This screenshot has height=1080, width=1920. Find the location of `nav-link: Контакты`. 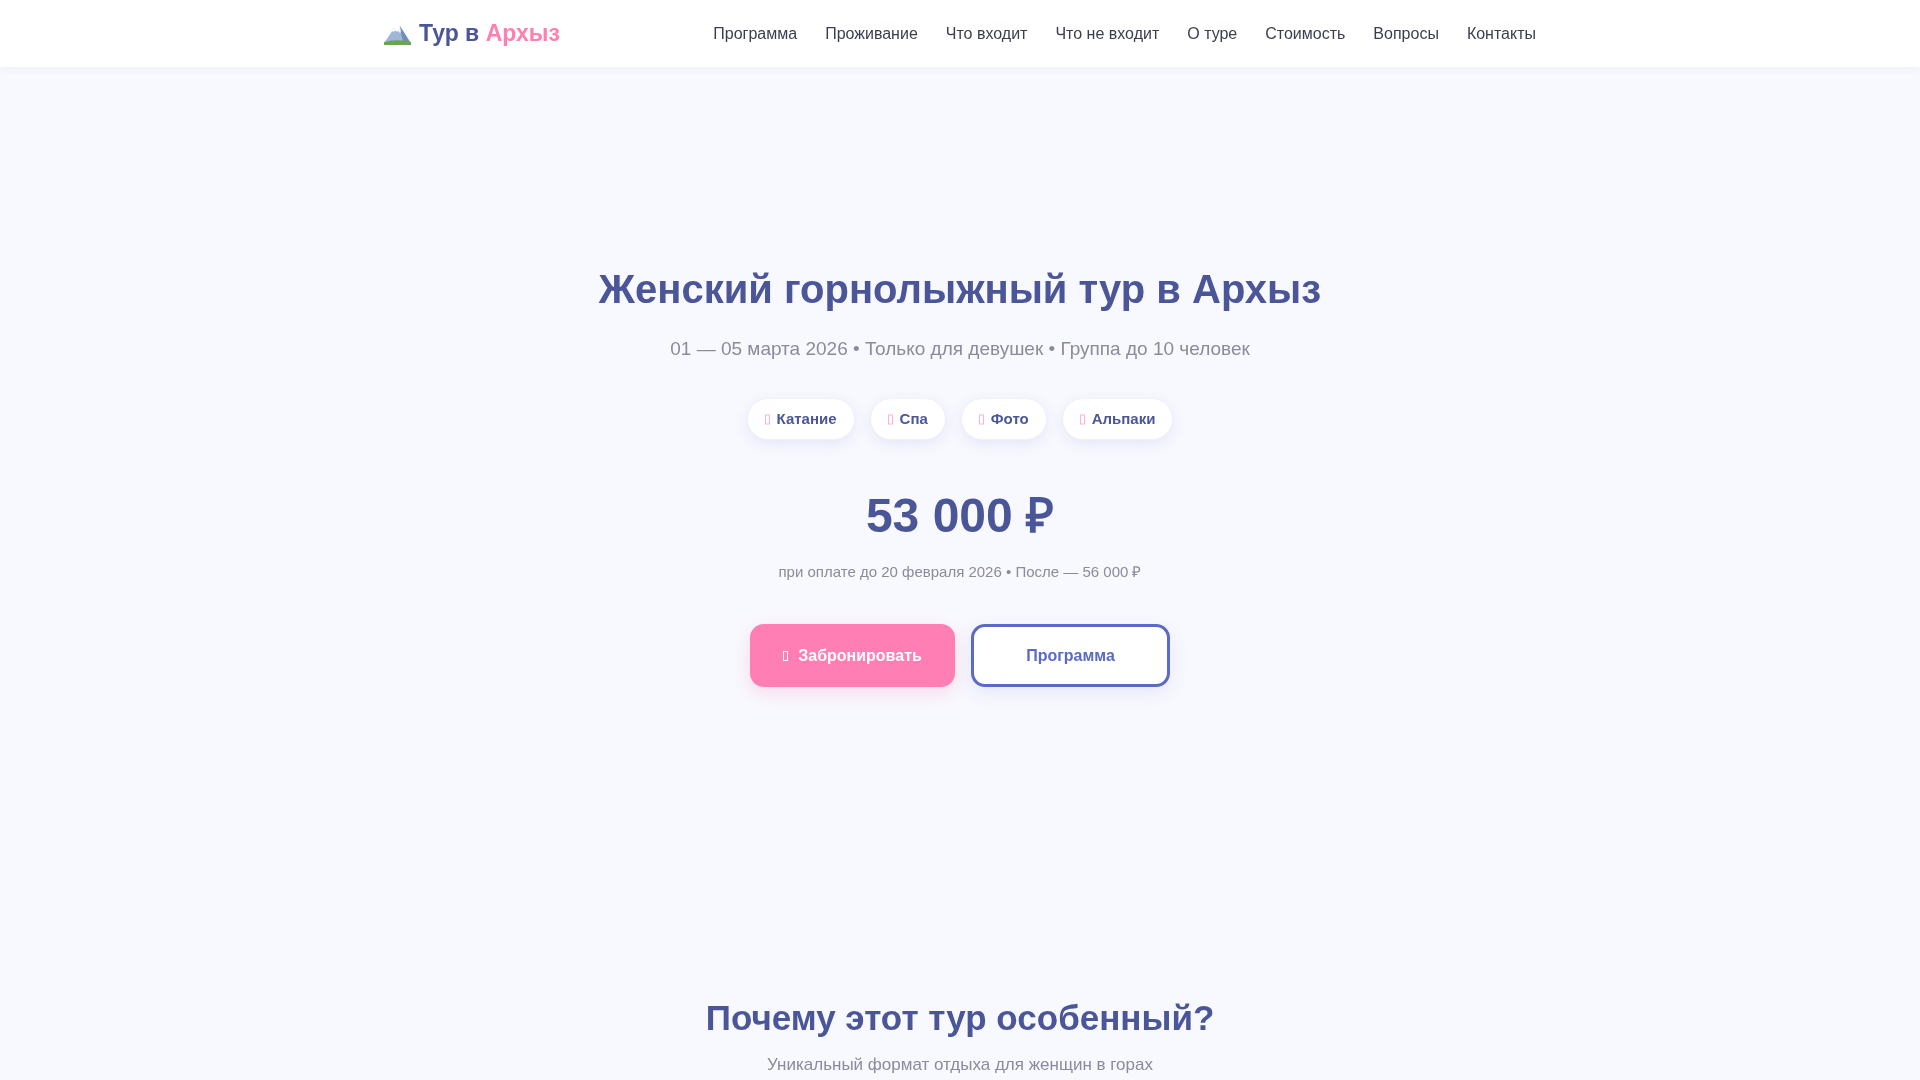

nav-link: Контакты is located at coordinates (1501, 33).